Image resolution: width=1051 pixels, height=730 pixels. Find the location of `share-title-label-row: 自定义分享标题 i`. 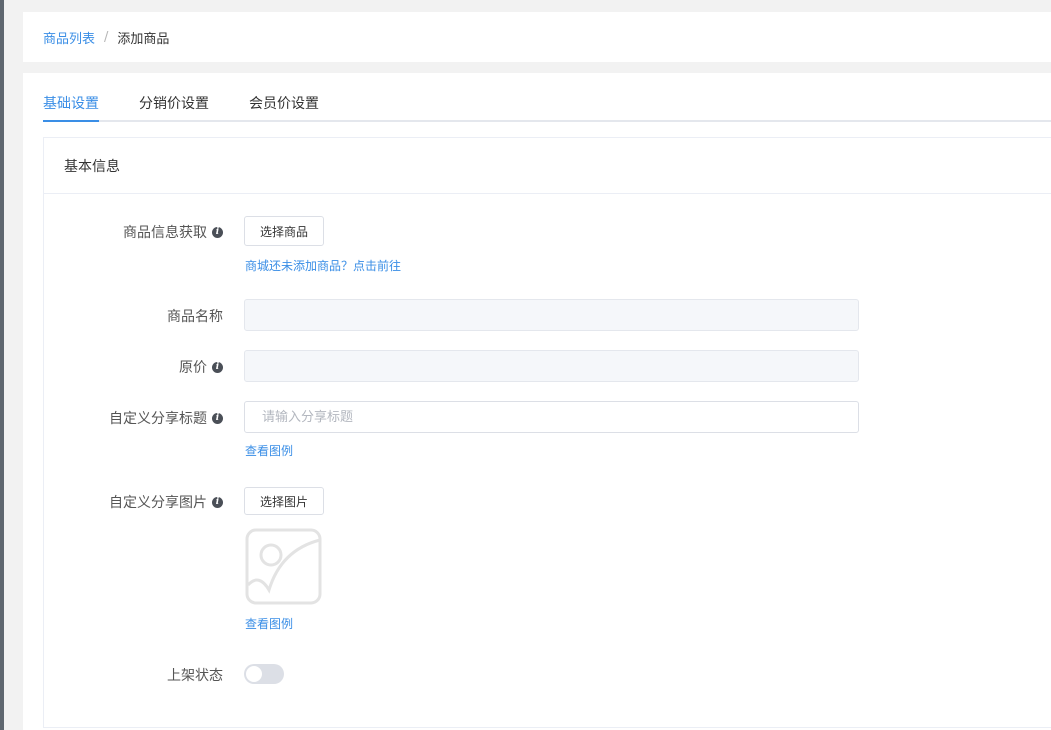

share-title-label-row: 自定义分享标题 i is located at coordinates (166, 418).